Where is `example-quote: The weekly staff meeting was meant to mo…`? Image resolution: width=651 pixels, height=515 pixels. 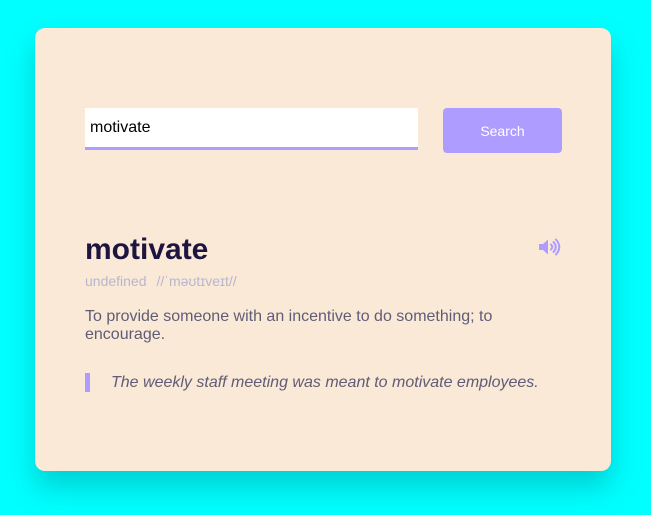
example-quote: The weekly staff meeting was meant to mo… is located at coordinates (312, 382).